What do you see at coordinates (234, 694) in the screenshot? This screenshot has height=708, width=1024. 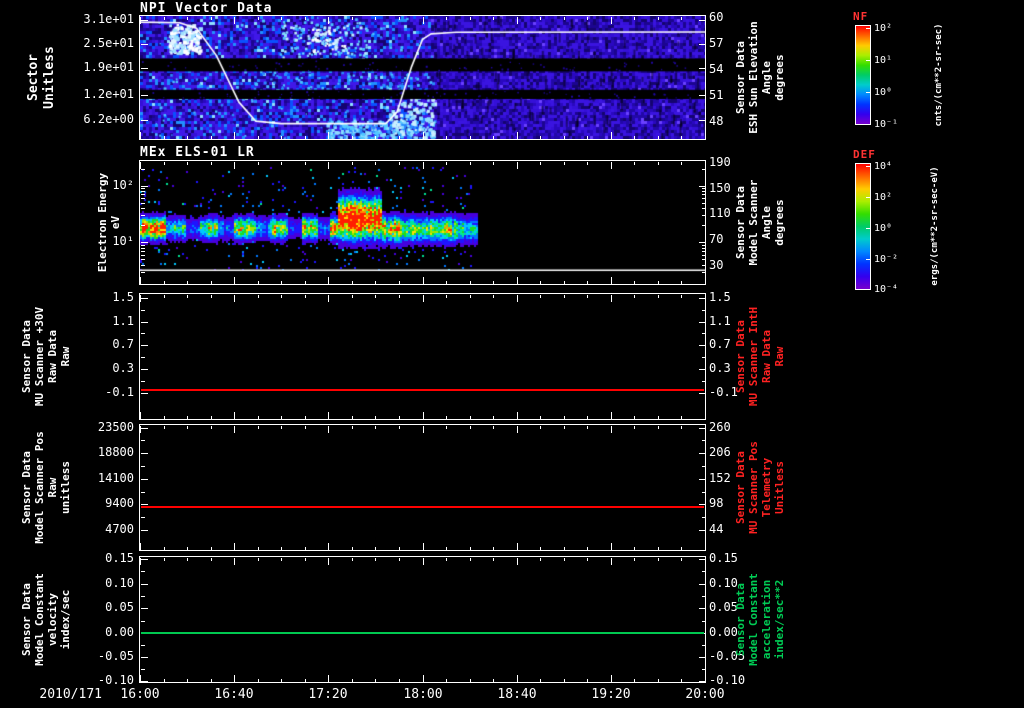 I see `x-tick-label: 16:40` at bounding box center [234, 694].